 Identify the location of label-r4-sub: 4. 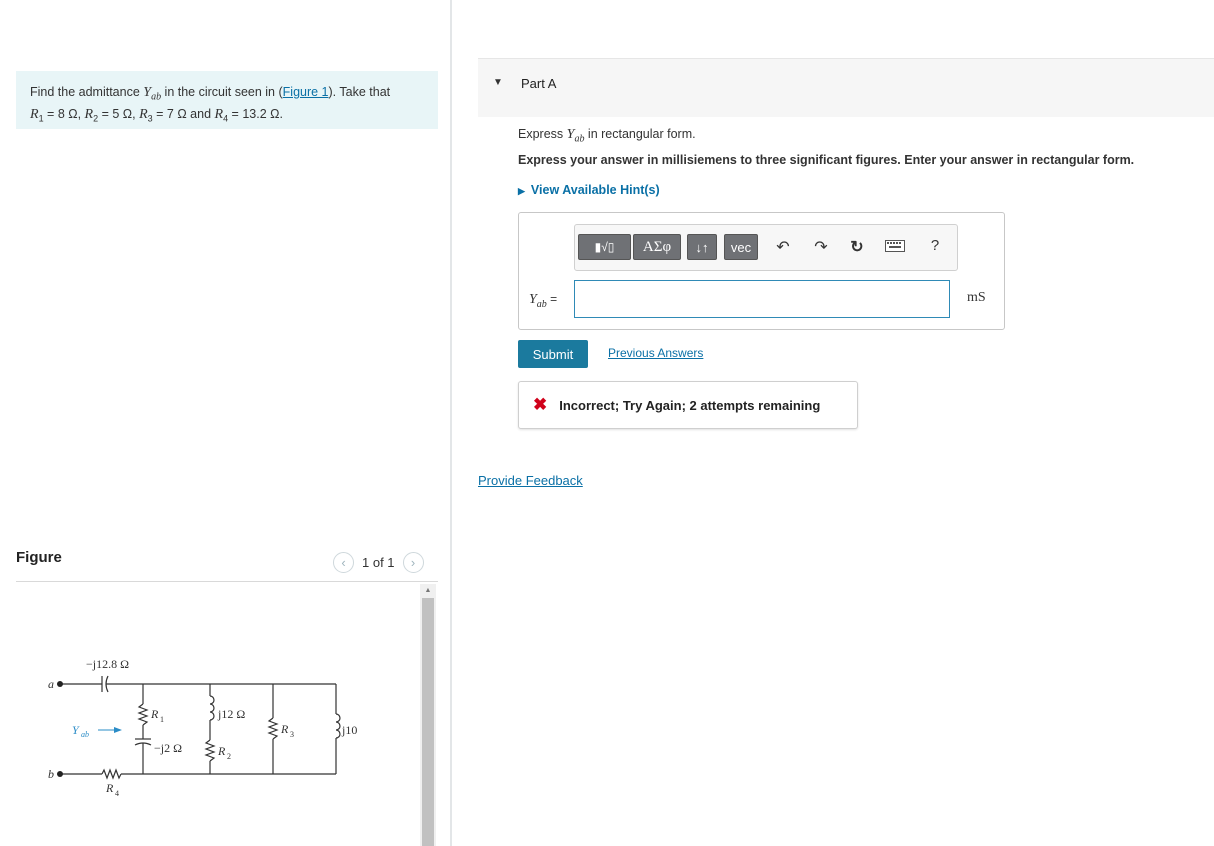
(117, 793).